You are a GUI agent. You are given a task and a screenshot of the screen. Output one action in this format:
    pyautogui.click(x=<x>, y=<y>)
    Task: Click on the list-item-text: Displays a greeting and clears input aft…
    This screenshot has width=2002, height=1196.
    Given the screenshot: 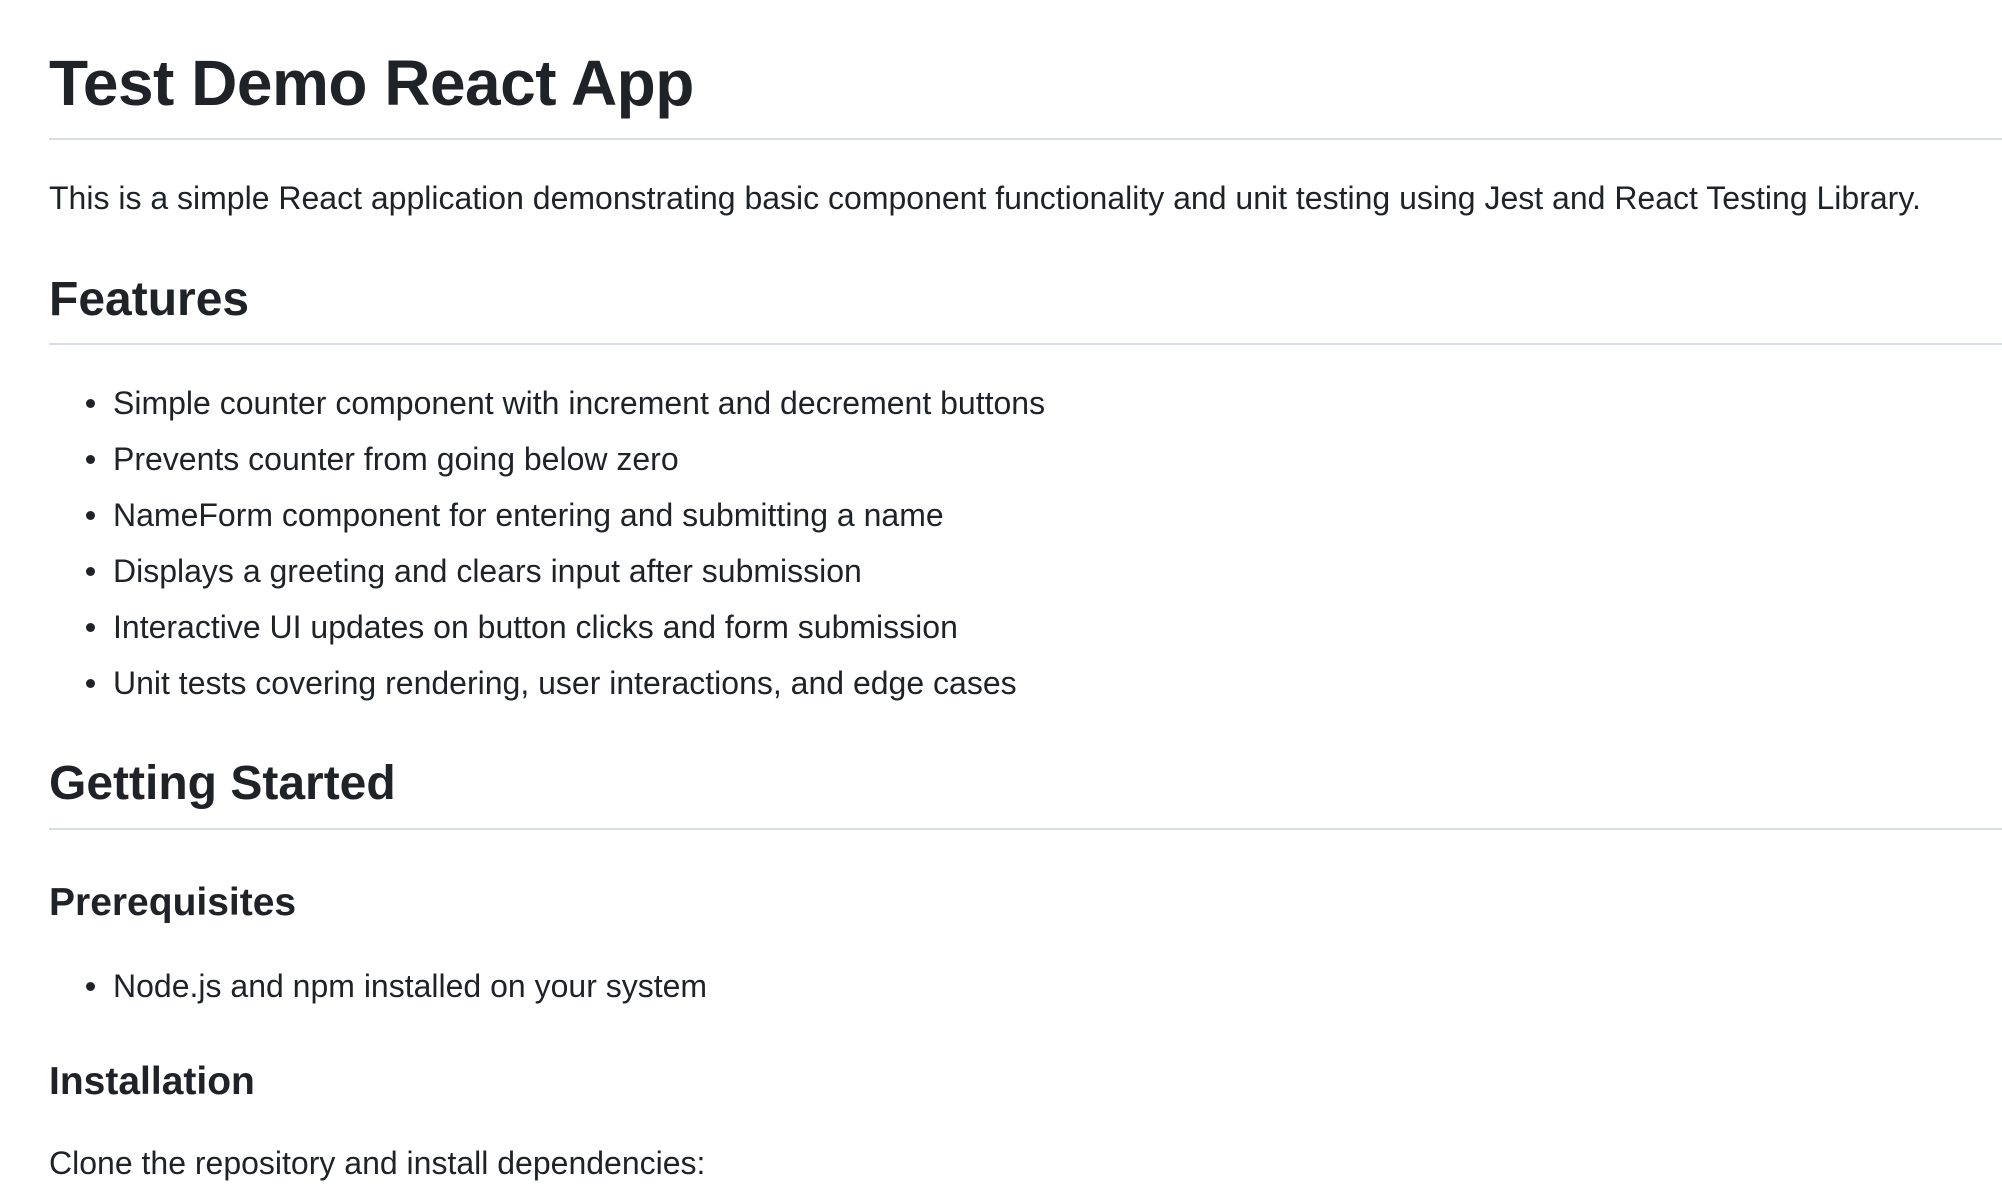 What is the action you would take?
    pyautogui.click(x=487, y=571)
    